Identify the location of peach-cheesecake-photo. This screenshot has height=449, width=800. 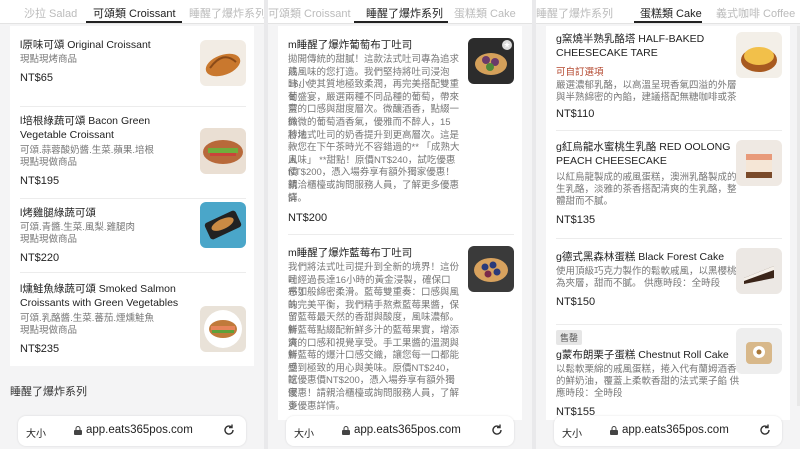
(759, 163).